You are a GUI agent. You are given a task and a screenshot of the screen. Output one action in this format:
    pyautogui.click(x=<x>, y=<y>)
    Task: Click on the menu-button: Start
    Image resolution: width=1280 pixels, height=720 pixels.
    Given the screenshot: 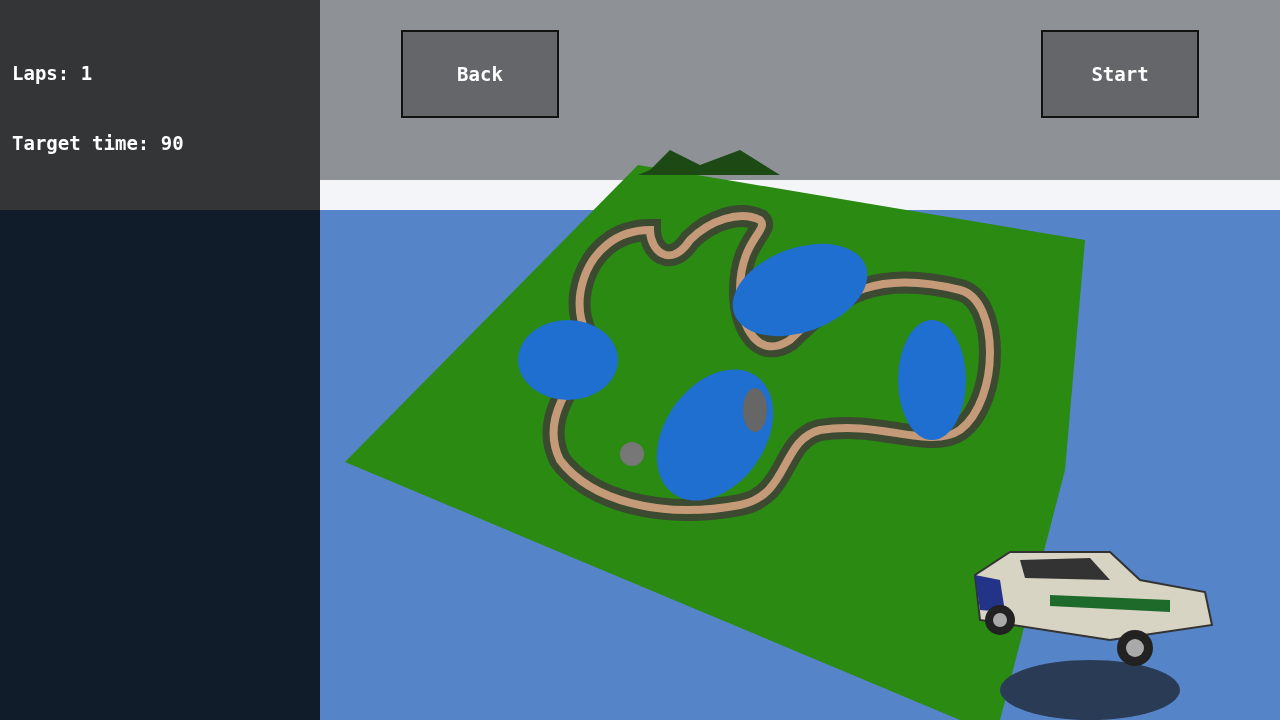 What is the action you would take?
    pyautogui.click(x=1120, y=74)
    